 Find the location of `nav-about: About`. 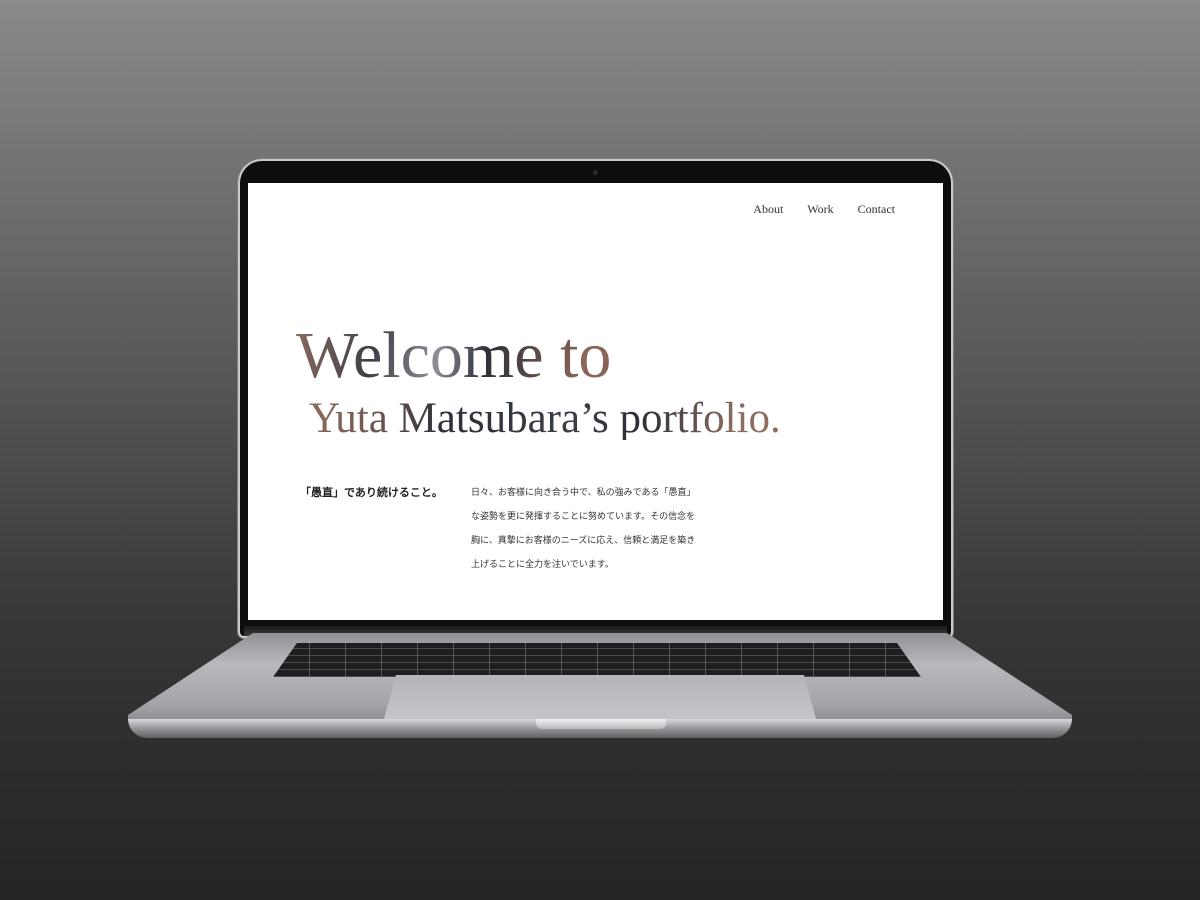

nav-about: About is located at coordinates (768, 209).